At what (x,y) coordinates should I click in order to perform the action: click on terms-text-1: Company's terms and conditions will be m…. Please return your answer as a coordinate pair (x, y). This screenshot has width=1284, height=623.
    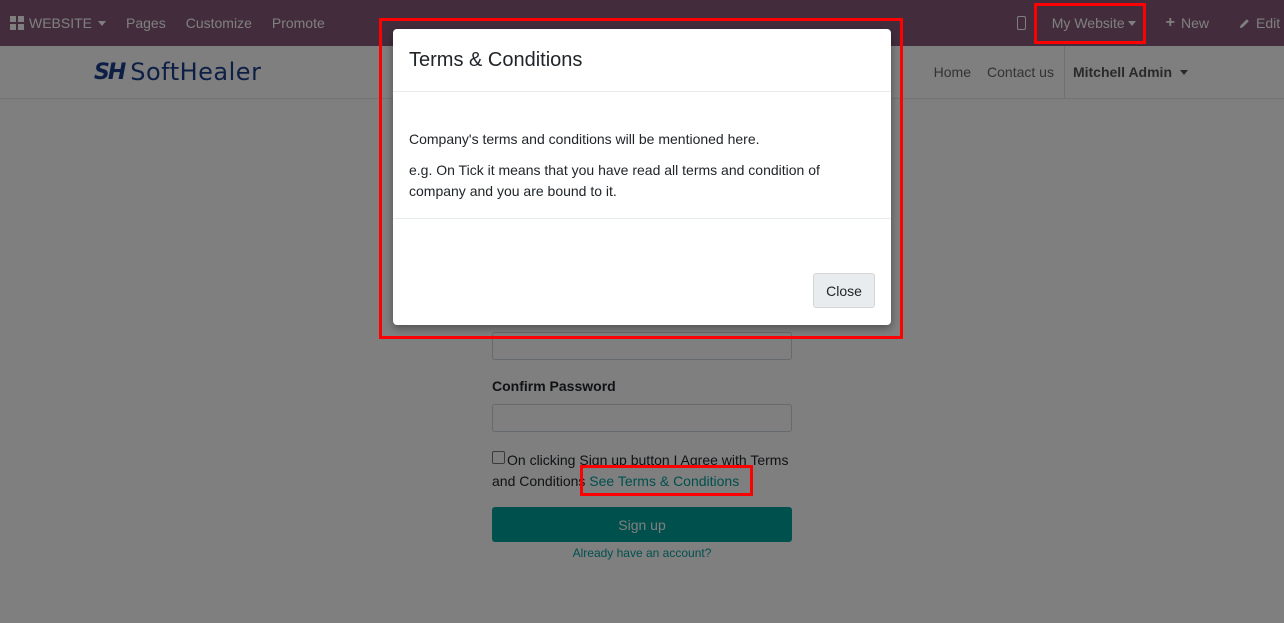
    Looking at the image, I should click on (584, 139).